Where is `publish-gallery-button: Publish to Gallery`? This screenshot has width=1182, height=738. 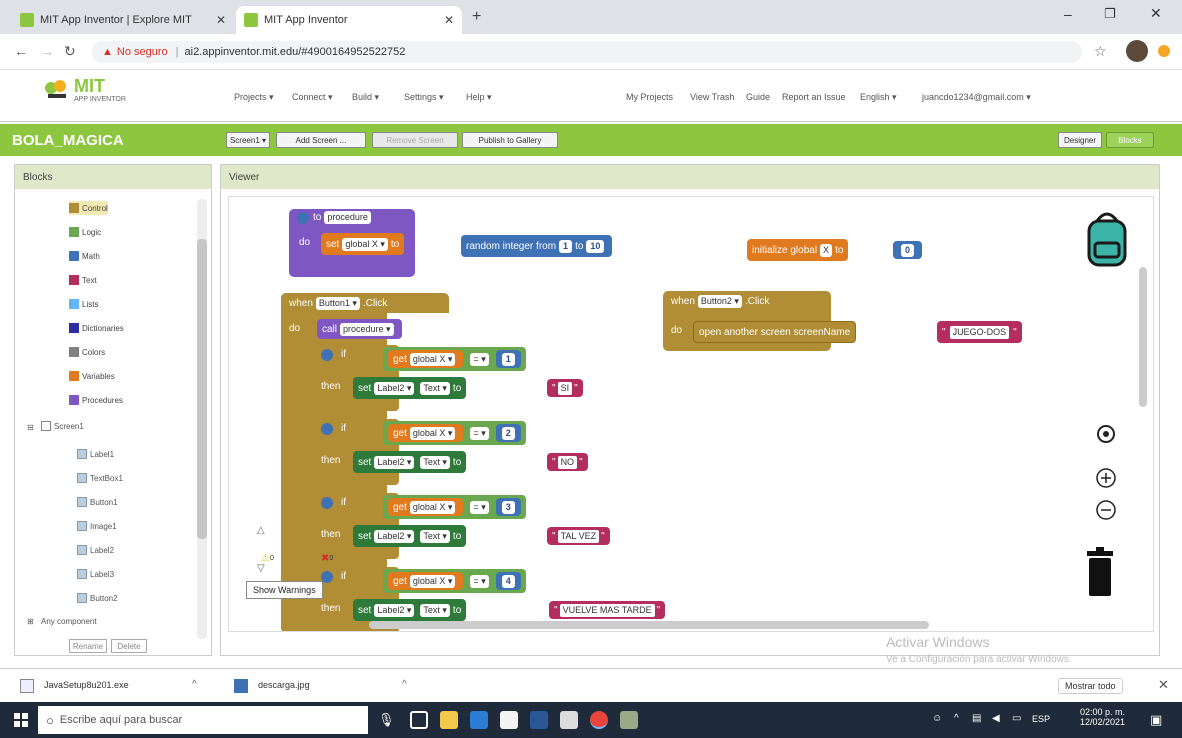 publish-gallery-button: Publish to Gallery is located at coordinates (510, 140).